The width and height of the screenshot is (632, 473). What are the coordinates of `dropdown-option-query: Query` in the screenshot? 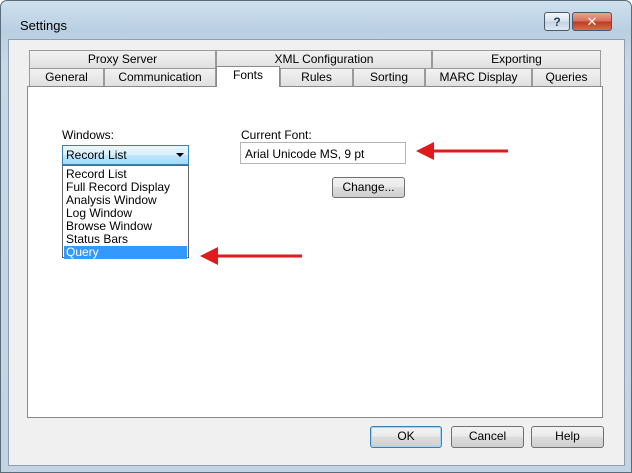 It's located at (125, 252).